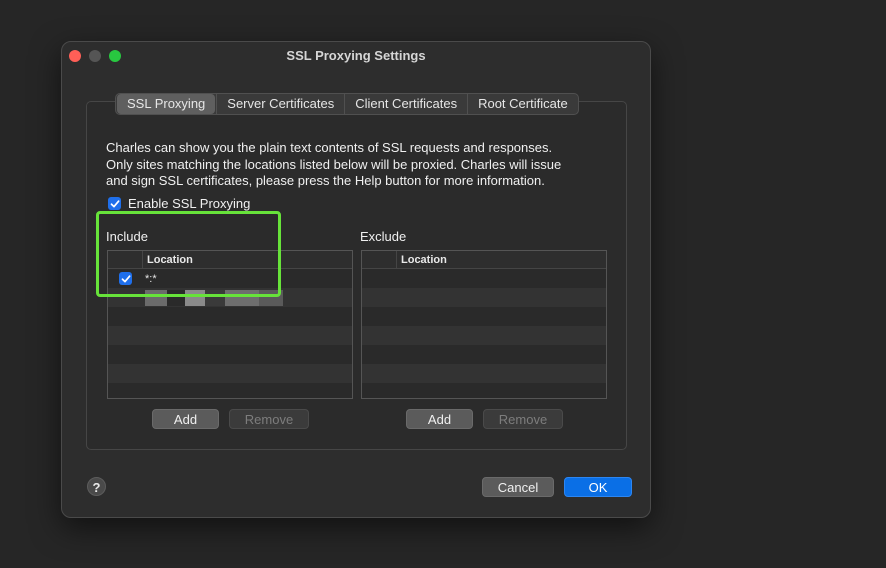 The width and height of the screenshot is (886, 568). What do you see at coordinates (185, 419) in the screenshot?
I see `include-add-button: Add` at bounding box center [185, 419].